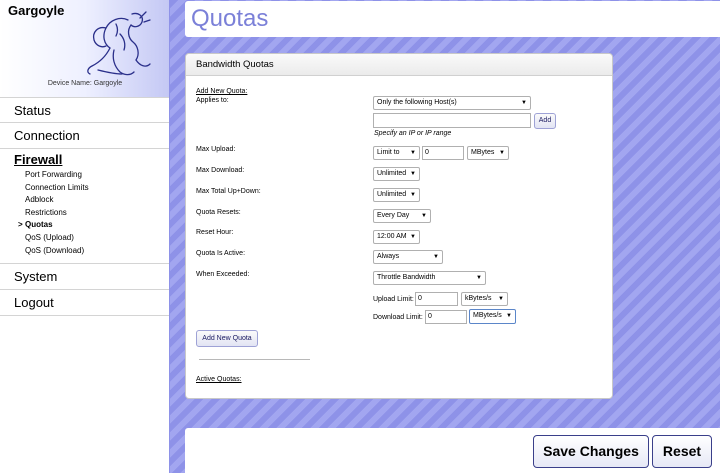 Image resolution: width=720 pixels, height=473 pixels. What do you see at coordinates (392, 236) in the screenshot?
I see `reset-hour-value: 12:00 AM` at bounding box center [392, 236].